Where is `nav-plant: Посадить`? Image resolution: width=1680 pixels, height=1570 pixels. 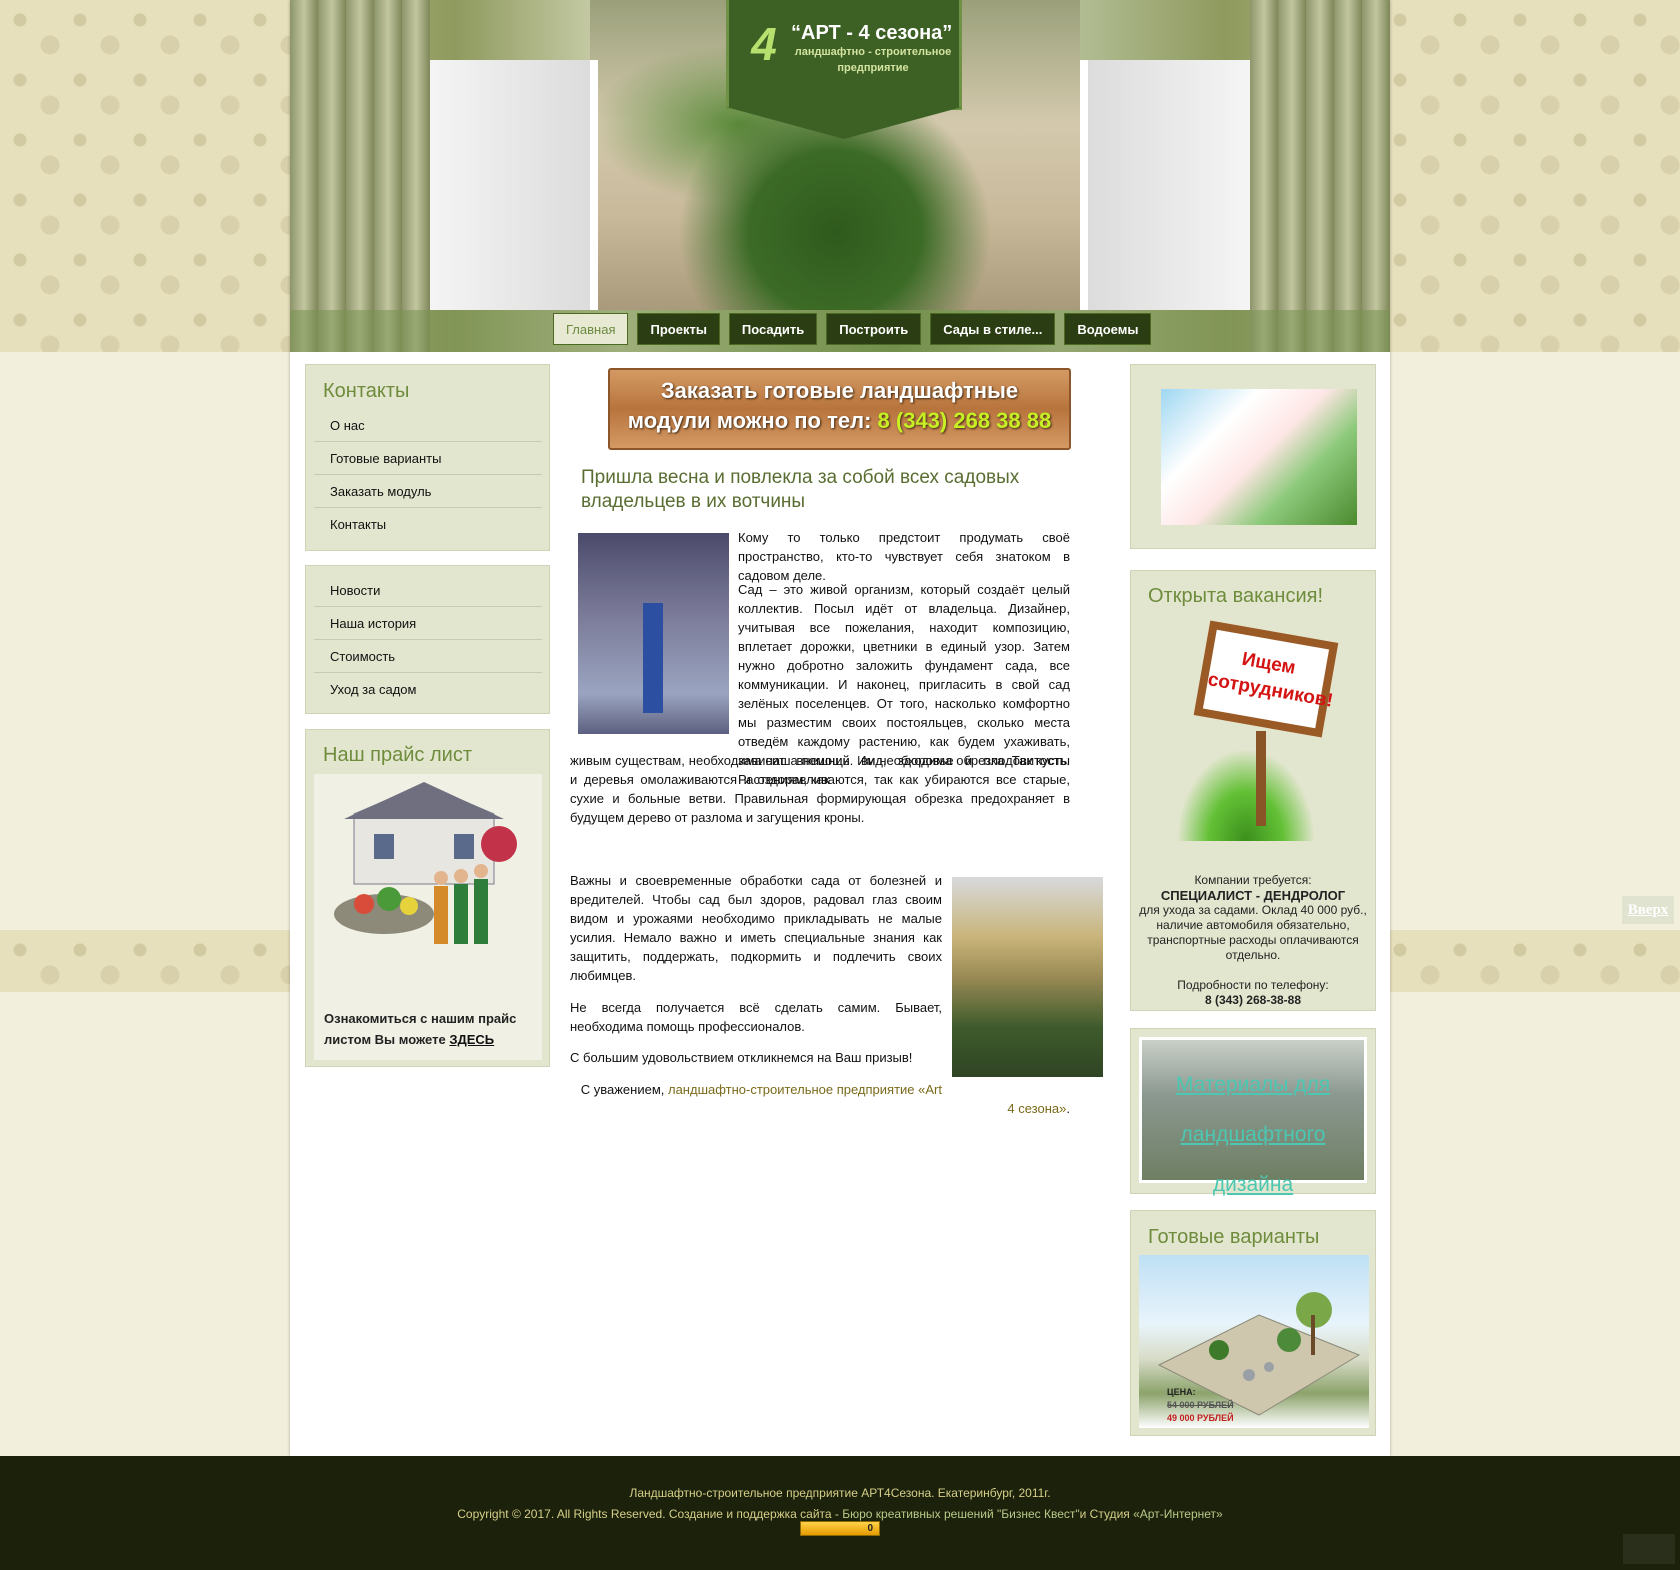
nav-plant: Посадить is located at coordinates (773, 329).